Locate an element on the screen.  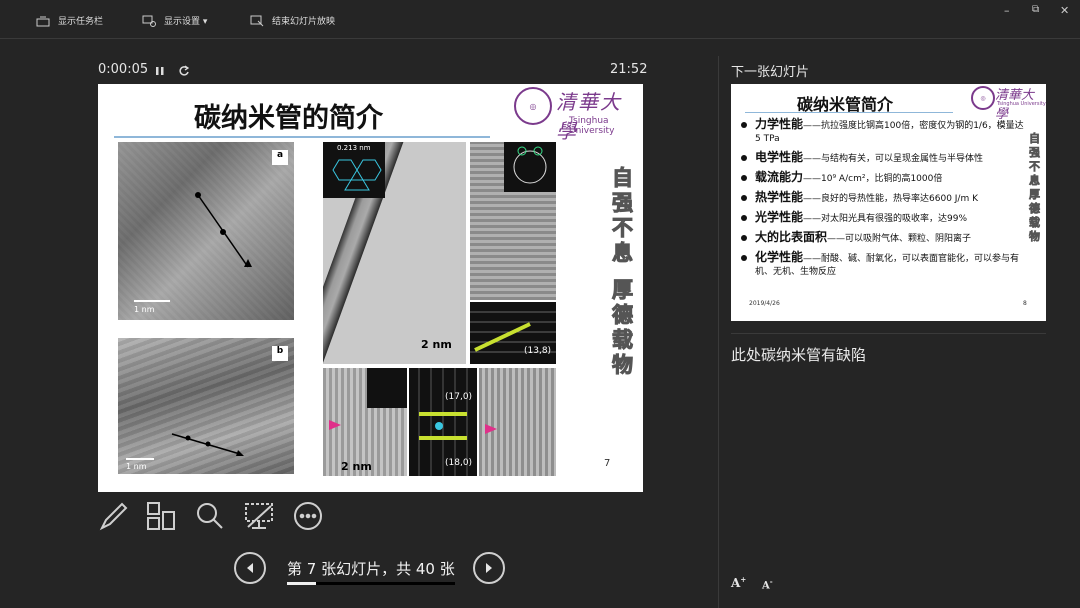
show-taskbar-label: 显示任务栏 is located at coordinates (81, 22).